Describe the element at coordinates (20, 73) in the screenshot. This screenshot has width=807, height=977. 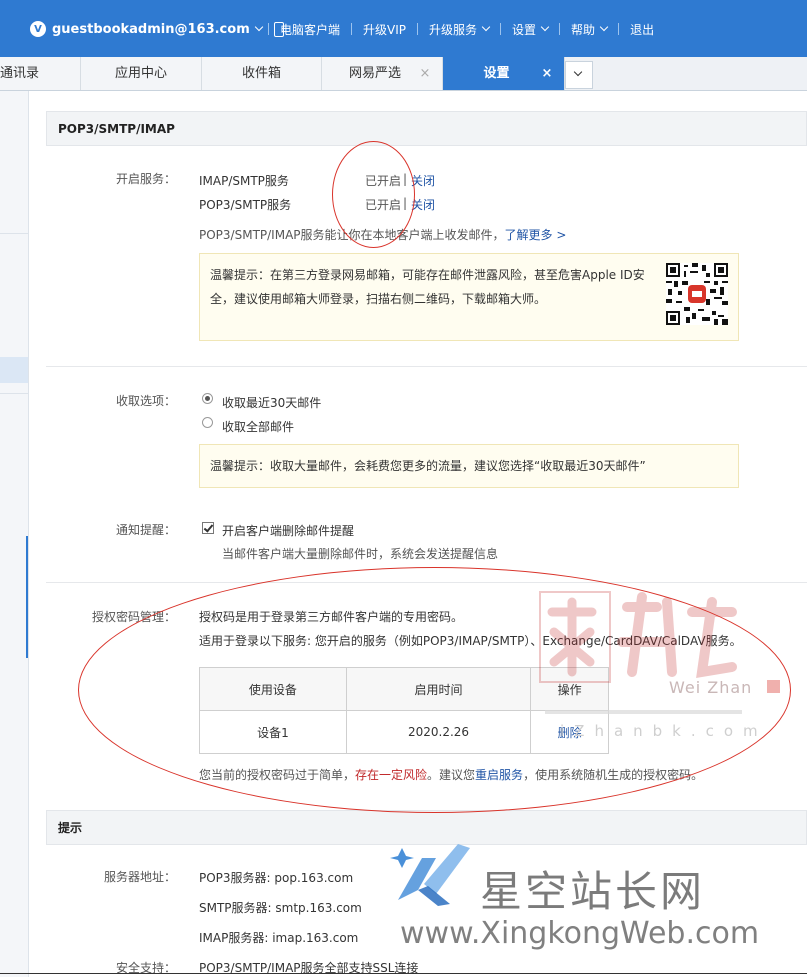
I see `tab-label: 通讯录` at that location.